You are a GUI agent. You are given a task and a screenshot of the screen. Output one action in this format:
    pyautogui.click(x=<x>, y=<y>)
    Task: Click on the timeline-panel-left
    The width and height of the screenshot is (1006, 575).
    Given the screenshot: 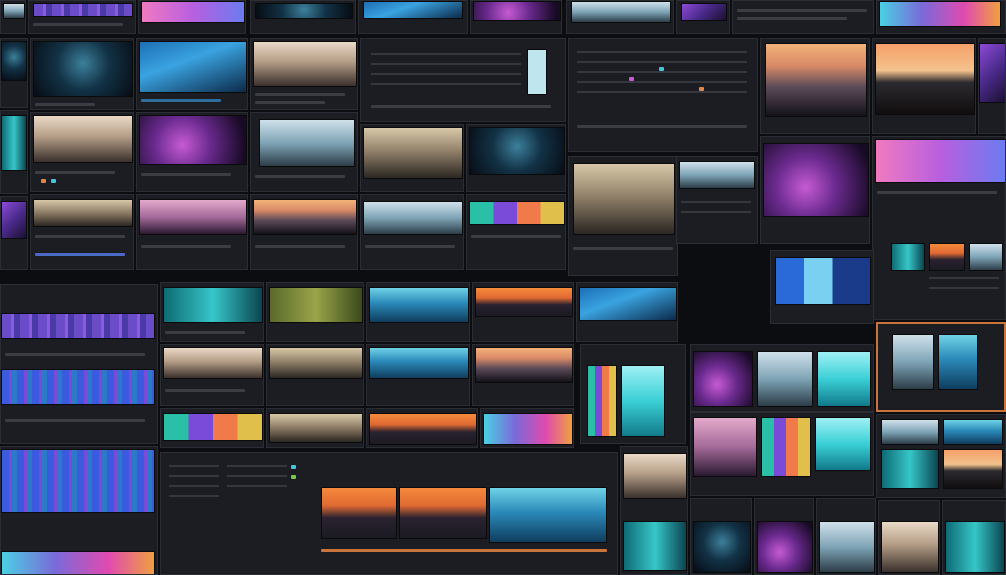 What is the action you would take?
    pyautogui.click(x=79, y=364)
    